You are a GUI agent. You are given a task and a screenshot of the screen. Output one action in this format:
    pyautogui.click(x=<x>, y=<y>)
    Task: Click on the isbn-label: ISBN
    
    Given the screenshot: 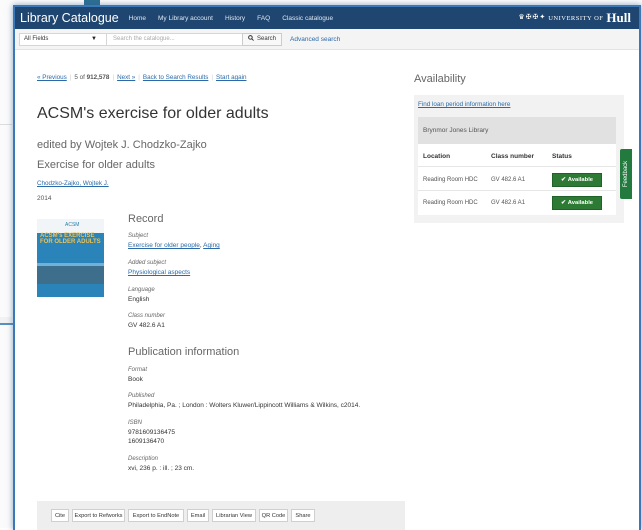 What is the action you would take?
    pyautogui.click(x=135, y=423)
    